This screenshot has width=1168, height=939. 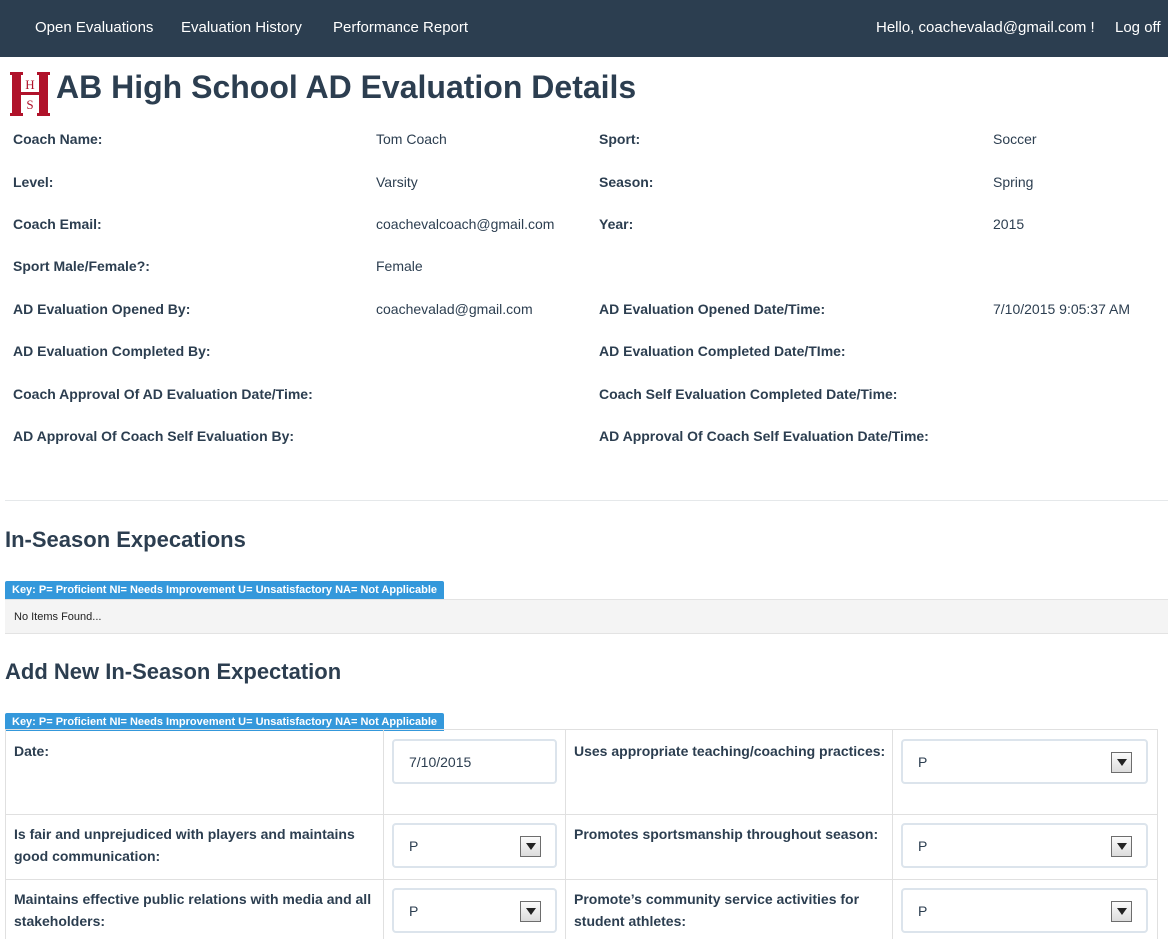 I want to click on teaching-practices-value: P, so click(x=923, y=762).